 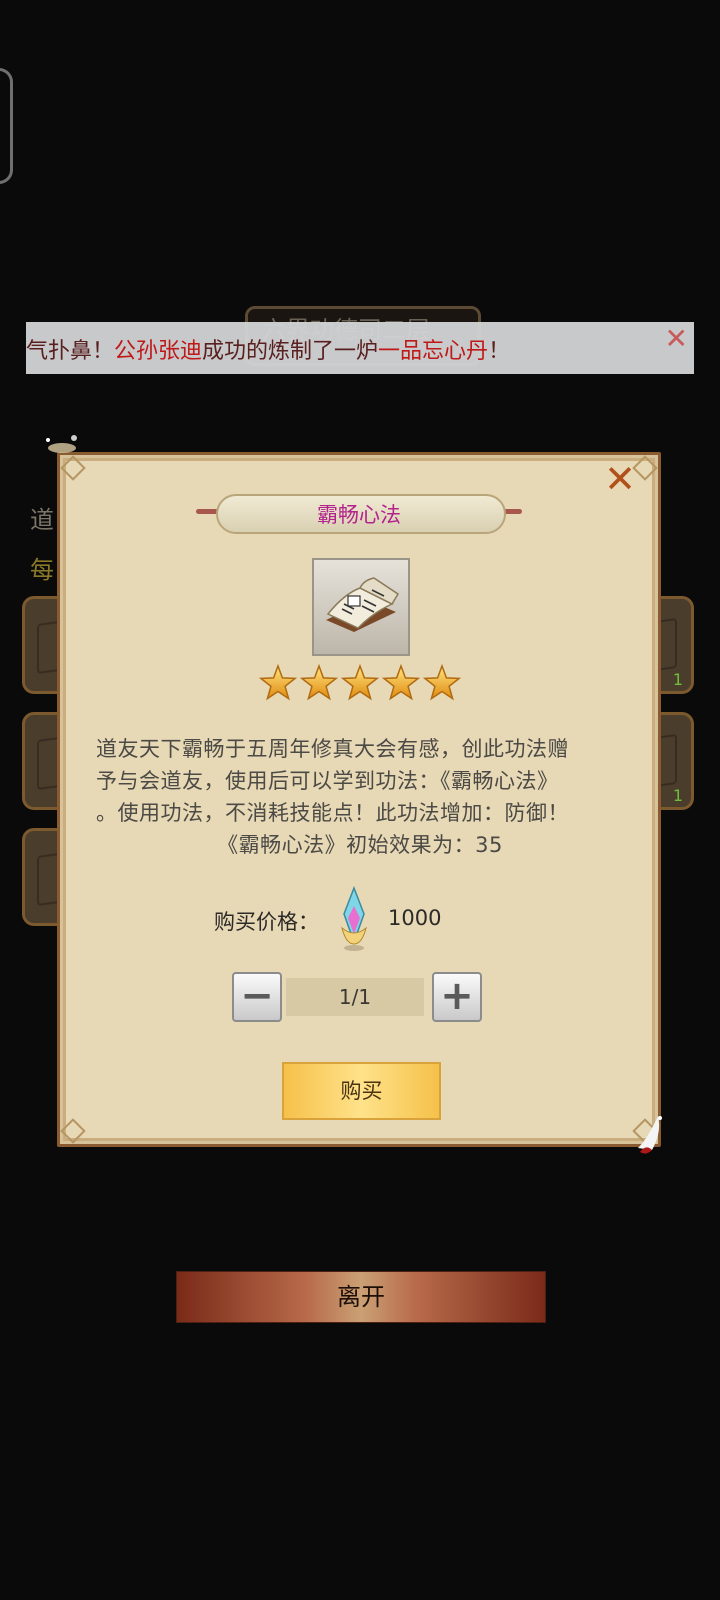 I want to click on decrease-quantity-button: −, so click(x=257, y=997).